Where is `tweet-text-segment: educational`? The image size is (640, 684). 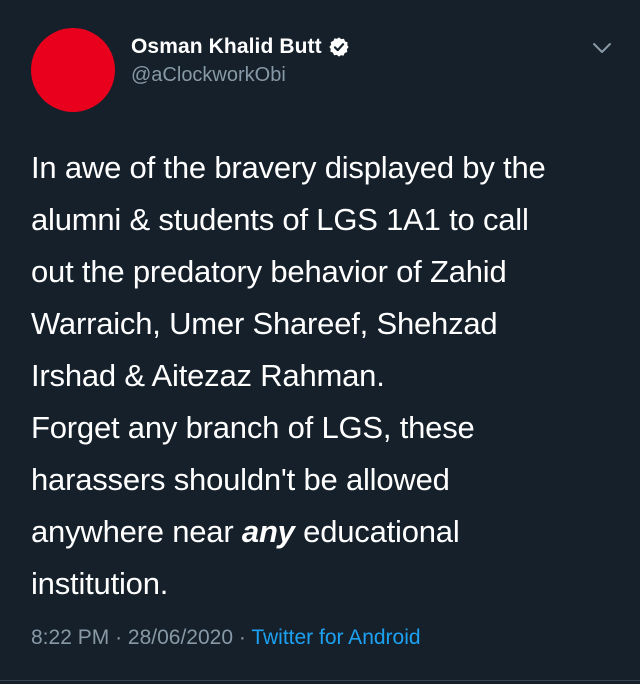 tweet-text-segment: educational is located at coordinates (381, 531).